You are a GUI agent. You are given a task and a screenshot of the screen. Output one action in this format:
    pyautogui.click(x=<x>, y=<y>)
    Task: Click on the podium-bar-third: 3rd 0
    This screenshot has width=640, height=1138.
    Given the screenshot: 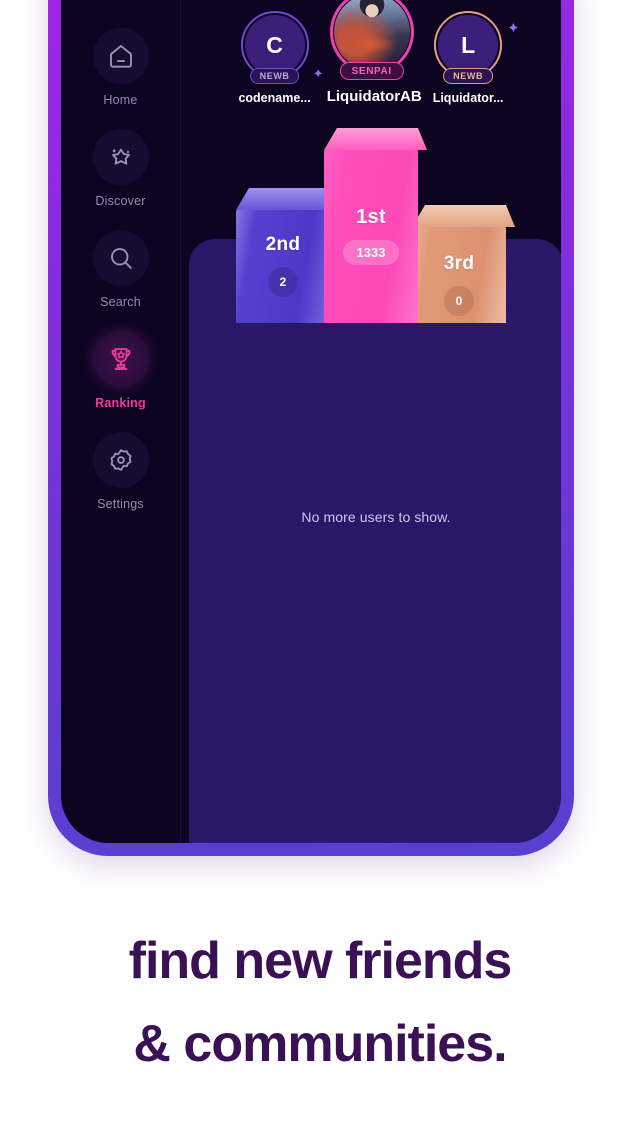 What is the action you would take?
    pyautogui.click(x=459, y=274)
    